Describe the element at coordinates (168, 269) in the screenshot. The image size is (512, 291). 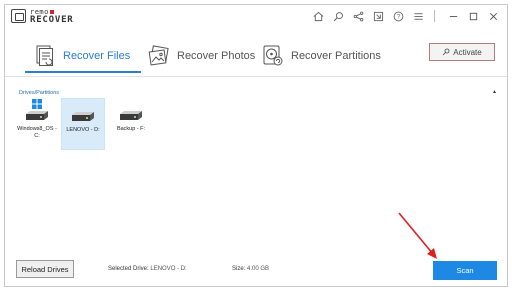
I see `selected-drive-value: LENOVO - D:` at that location.